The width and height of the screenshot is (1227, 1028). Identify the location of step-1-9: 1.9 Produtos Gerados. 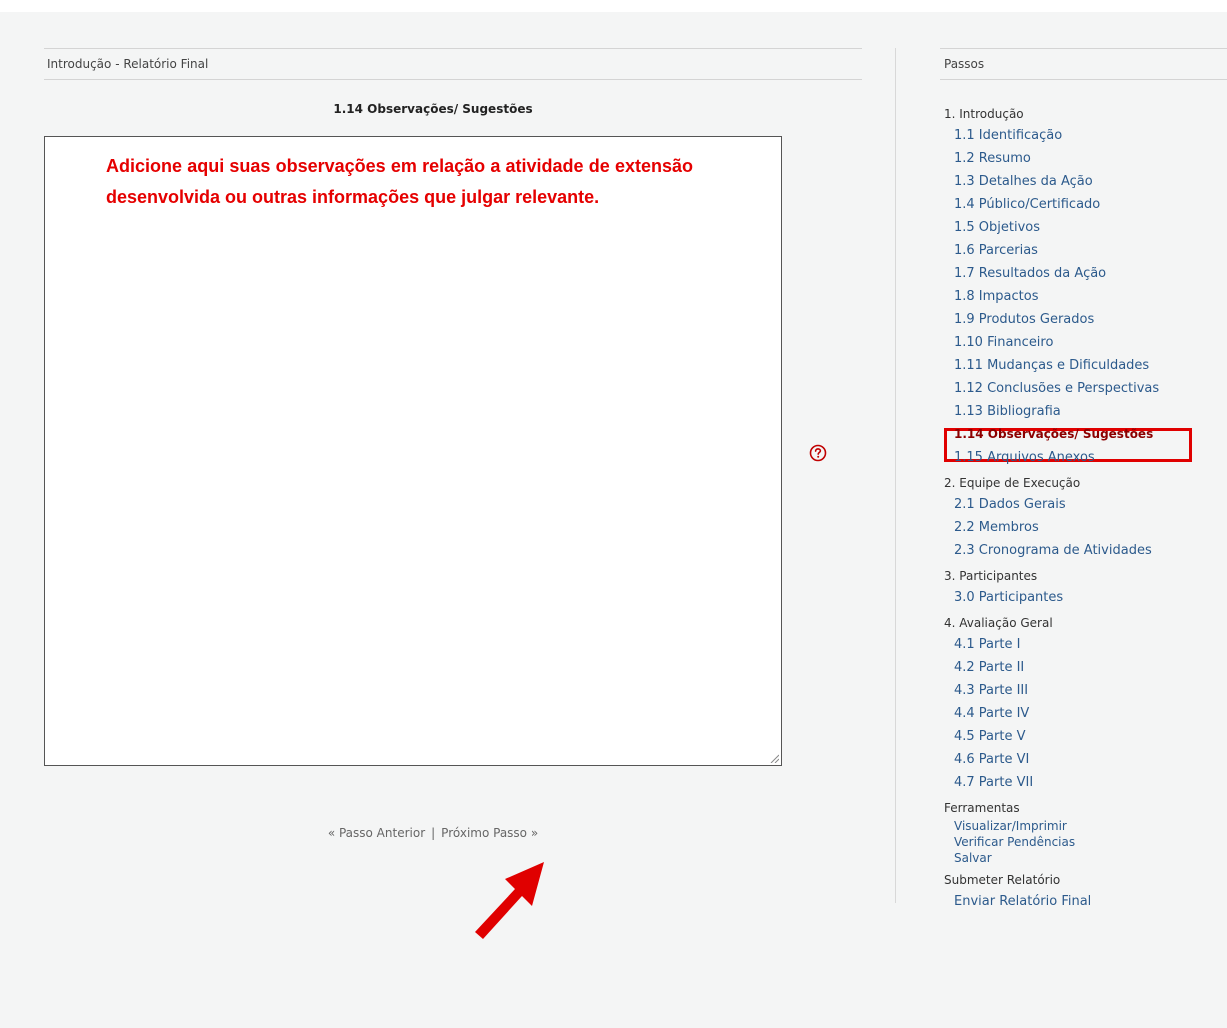
(1085, 319).